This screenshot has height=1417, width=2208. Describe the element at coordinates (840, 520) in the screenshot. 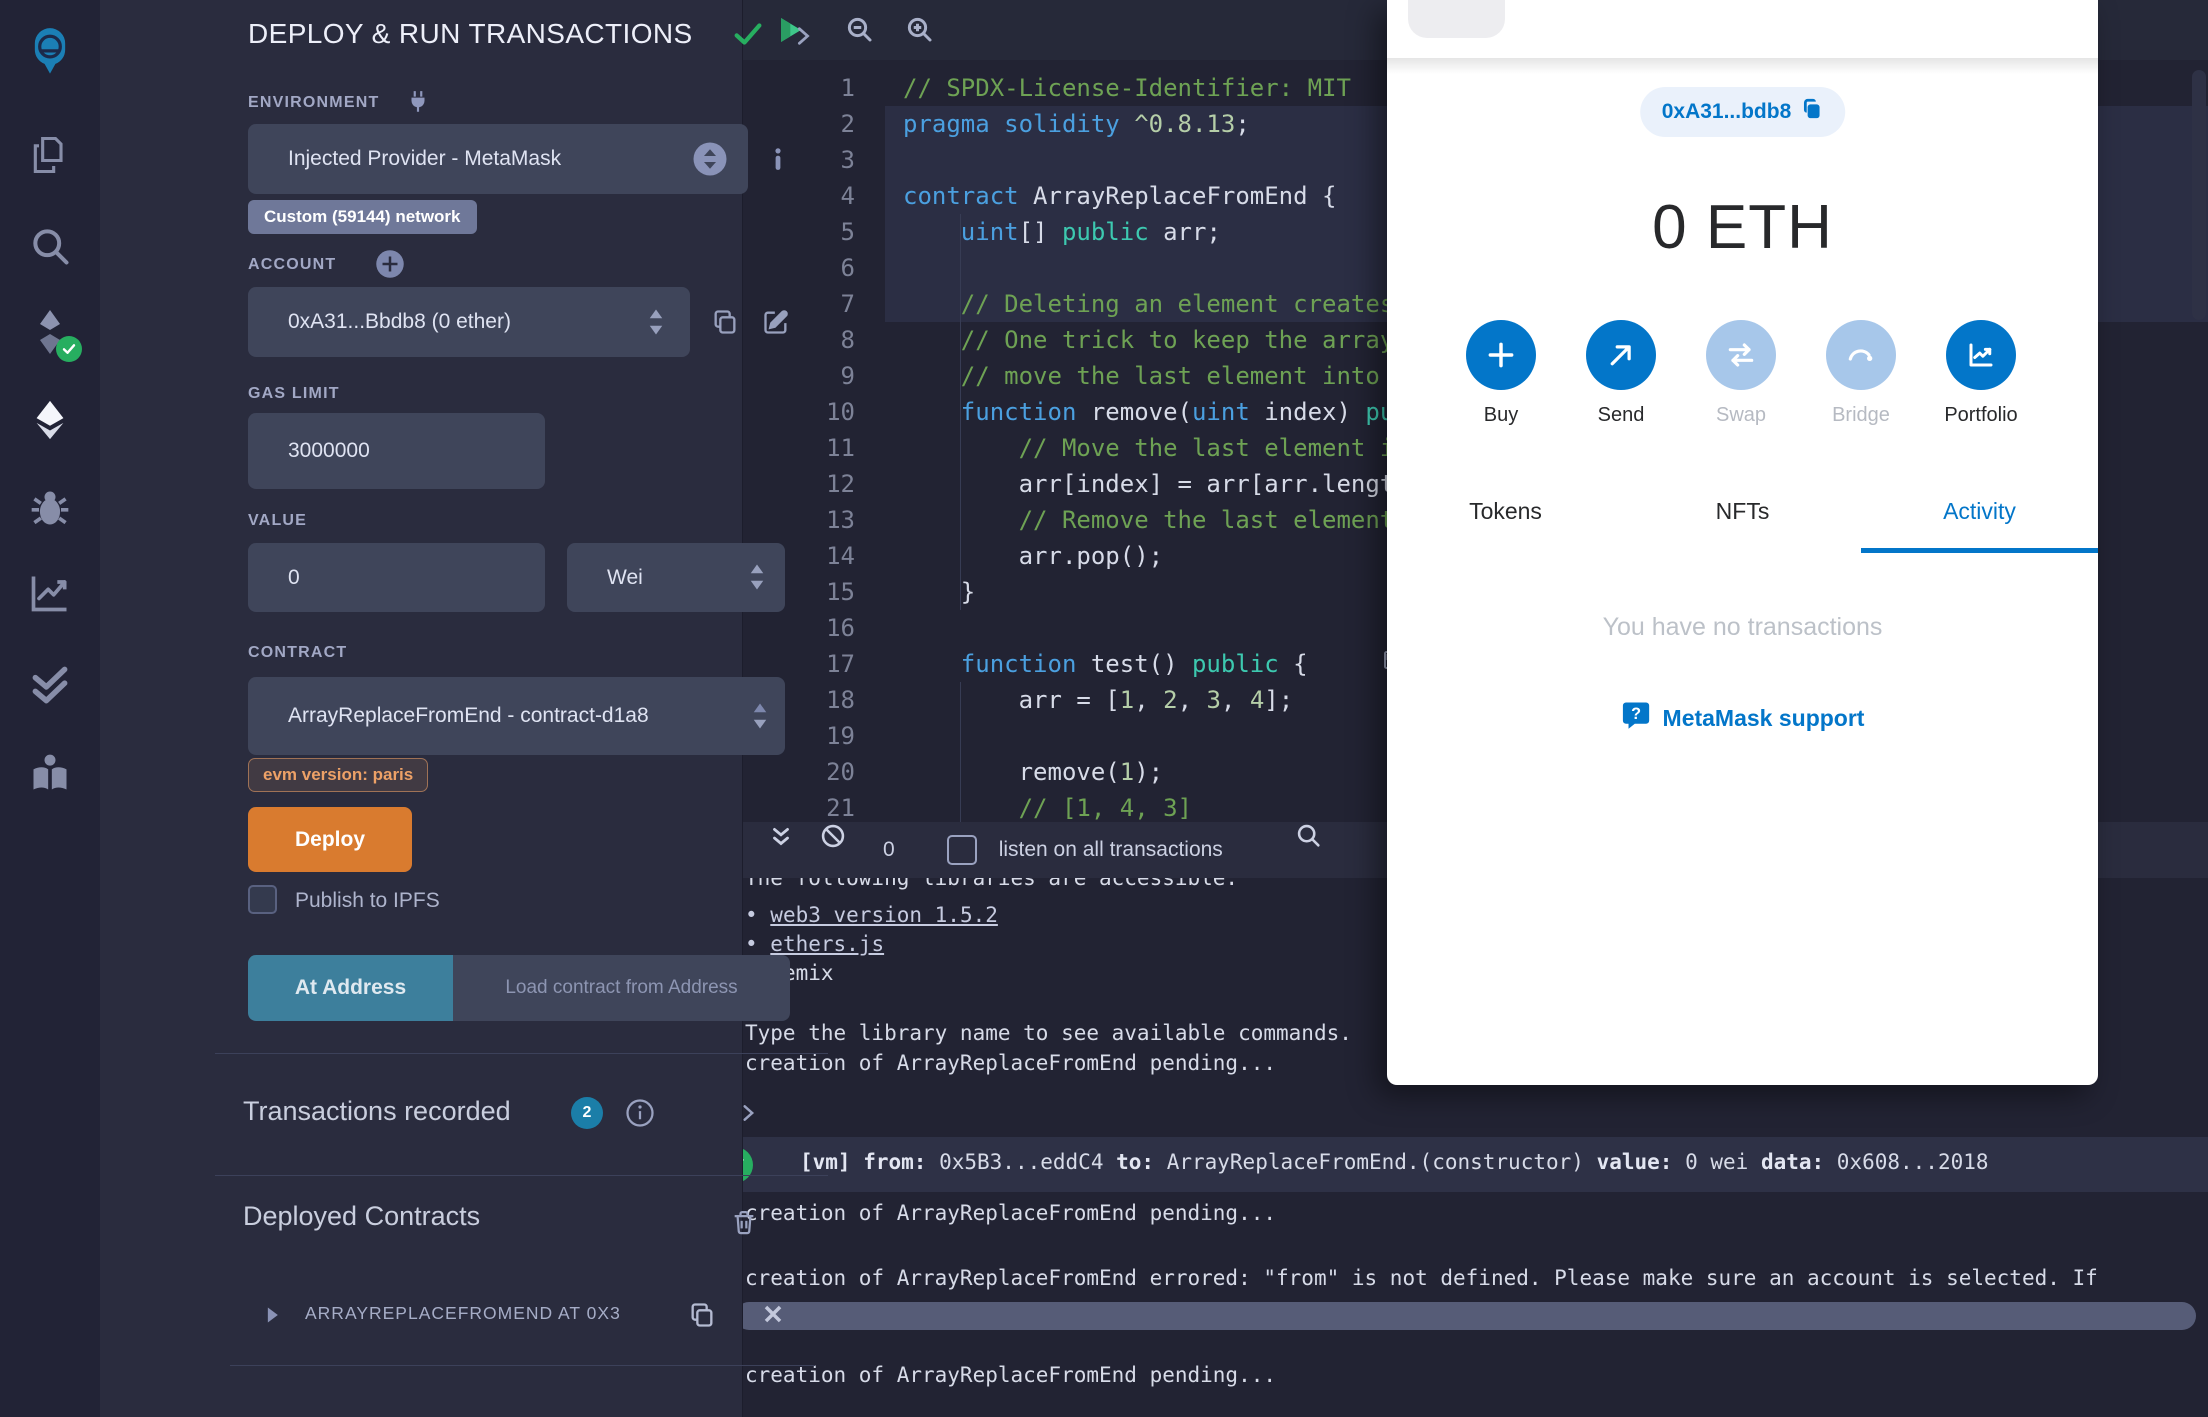

I see `line-number: 13` at that location.